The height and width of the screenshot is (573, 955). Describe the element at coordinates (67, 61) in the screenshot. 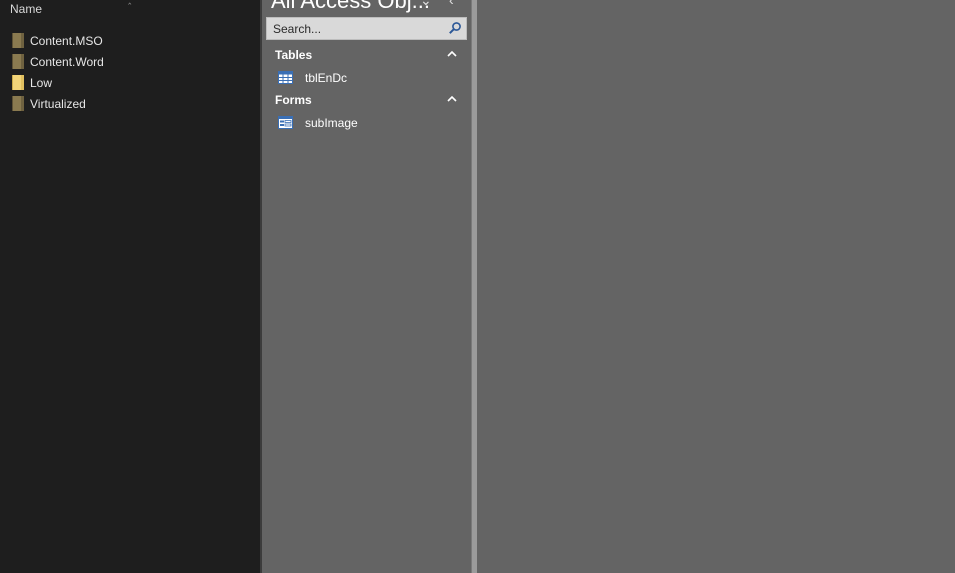

I see `file-item-label: Content.Word` at that location.